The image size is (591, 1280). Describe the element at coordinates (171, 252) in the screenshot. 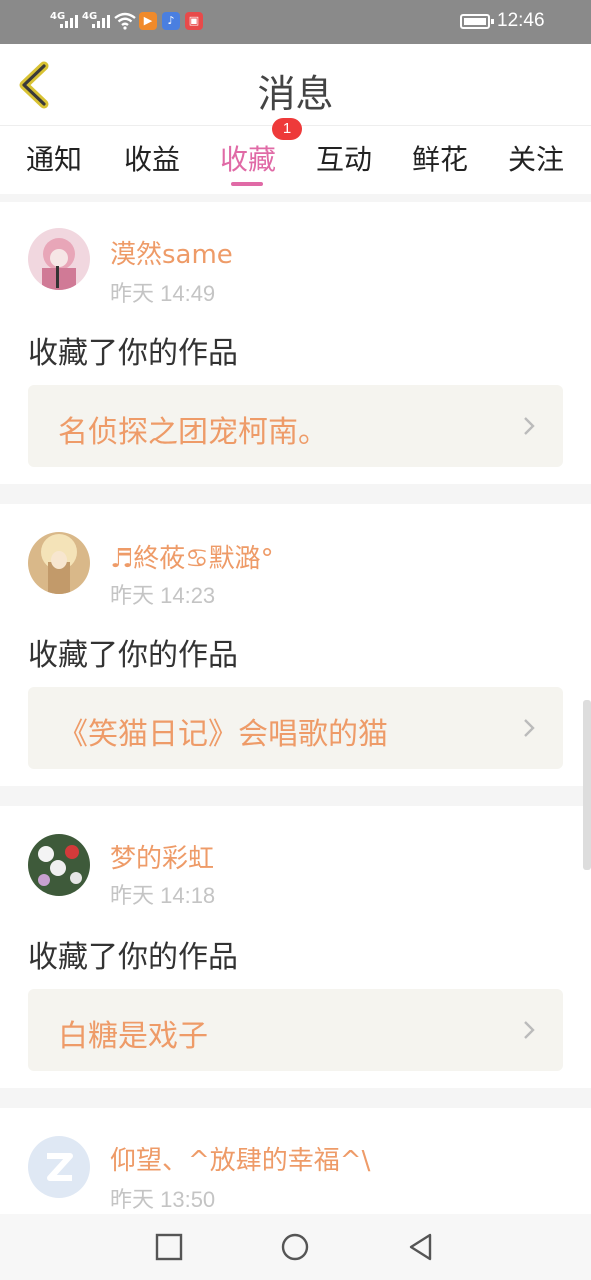

I see `username: 漠然same` at that location.